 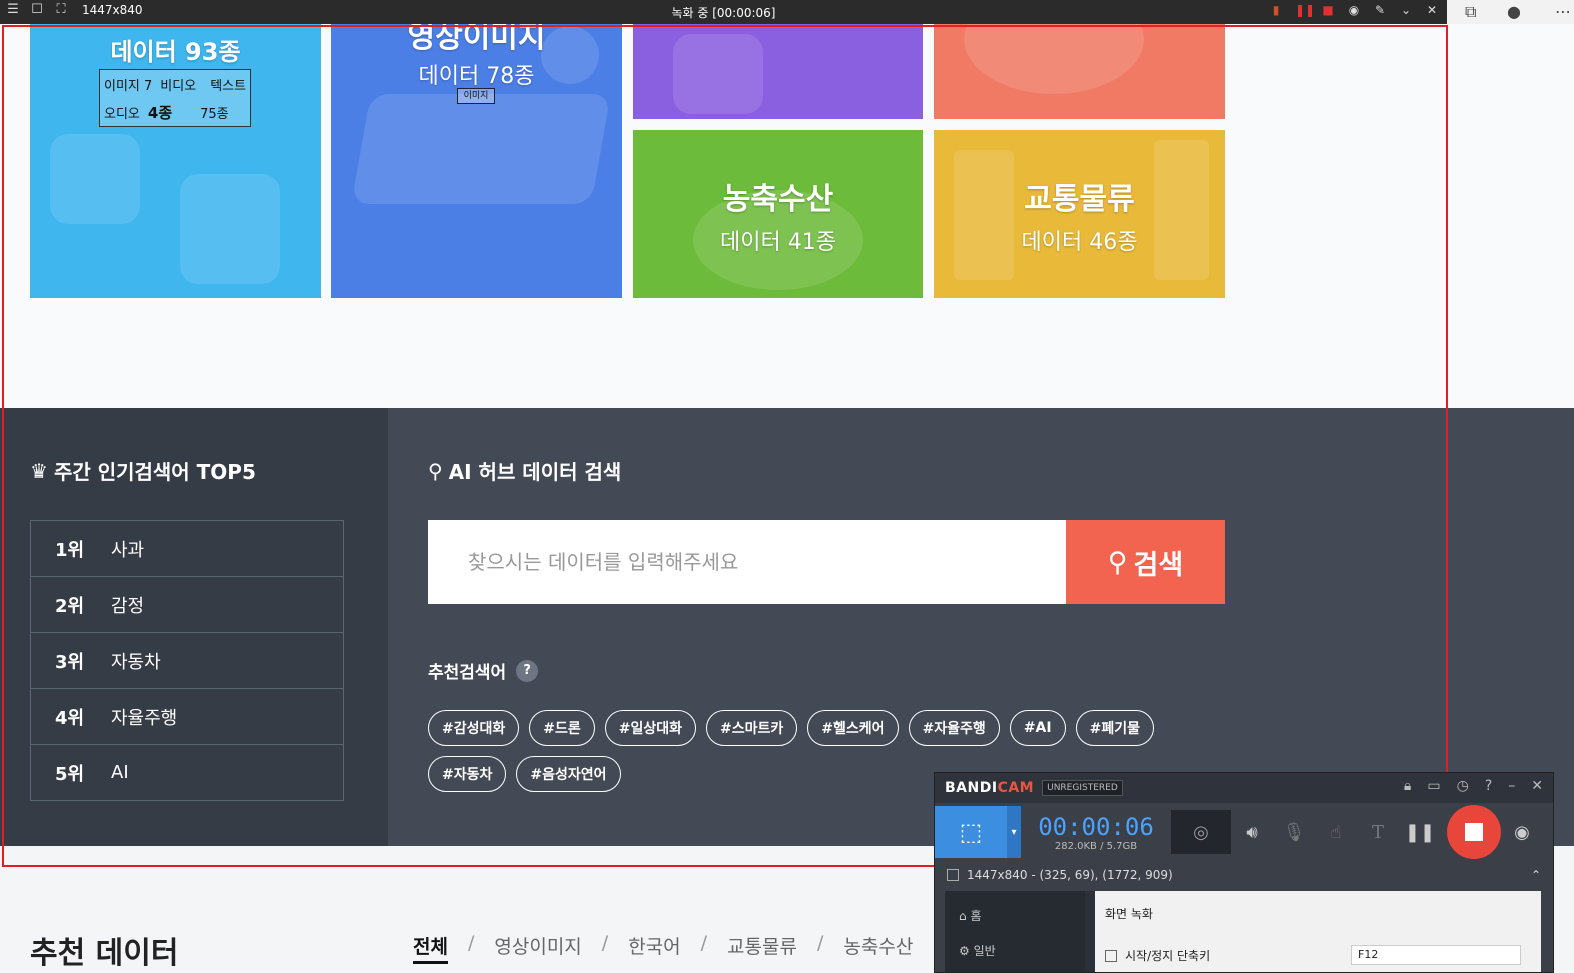 What do you see at coordinates (1015, 941) in the screenshot?
I see `sidebar-item-general: ⚙ 일반` at bounding box center [1015, 941].